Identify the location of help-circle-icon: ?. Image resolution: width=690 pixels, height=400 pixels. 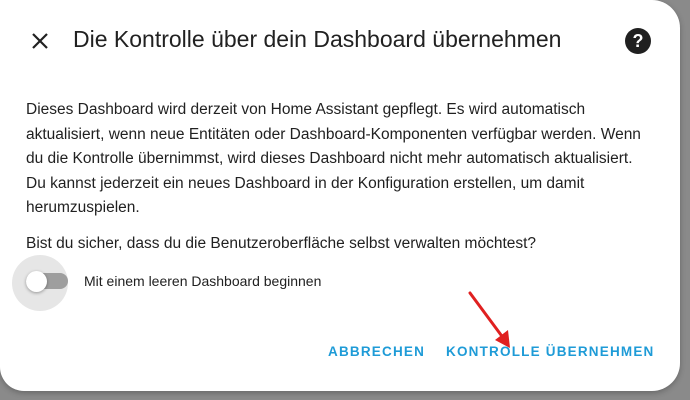
(638, 41).